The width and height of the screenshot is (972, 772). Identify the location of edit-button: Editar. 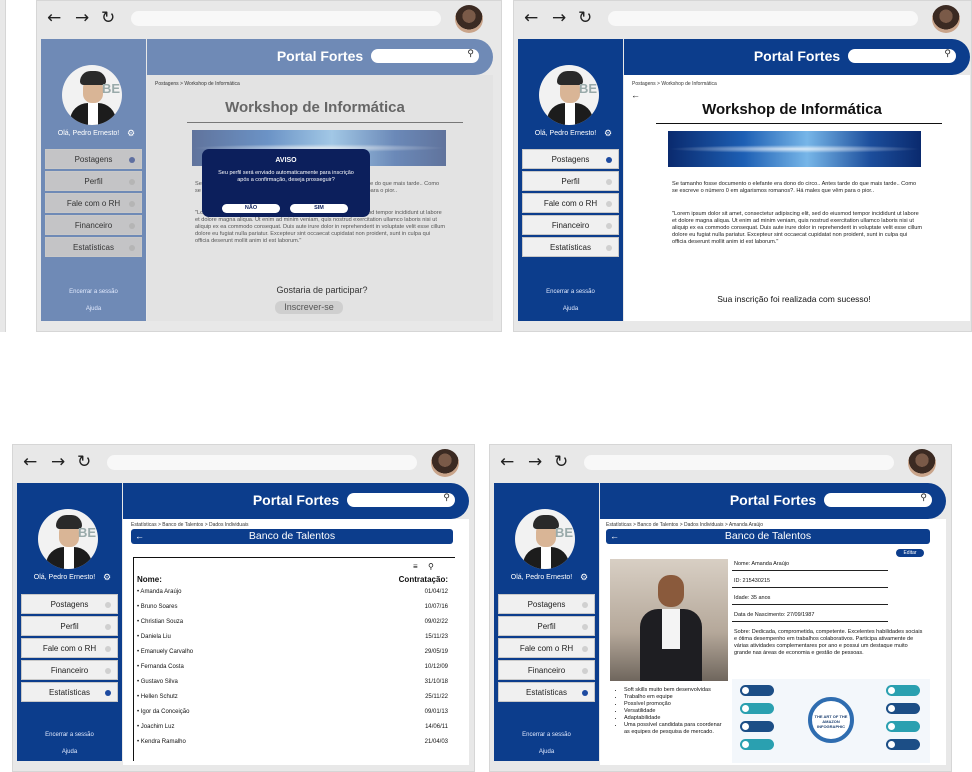
(910, 553).